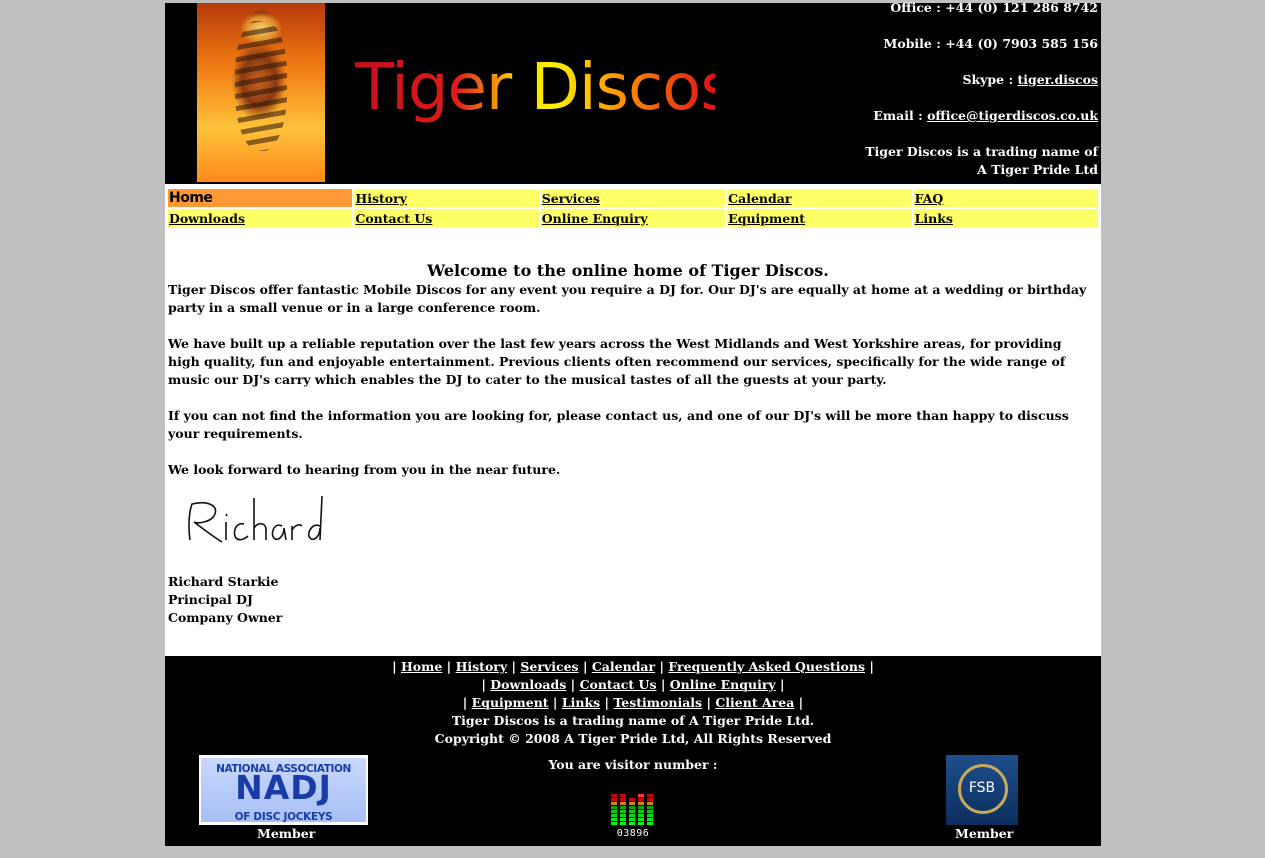 The width and height of the screenshot is (1265, 858). I want to click on email-line: Email : office@tigerdiscos.co.uk, so click(985, 115).